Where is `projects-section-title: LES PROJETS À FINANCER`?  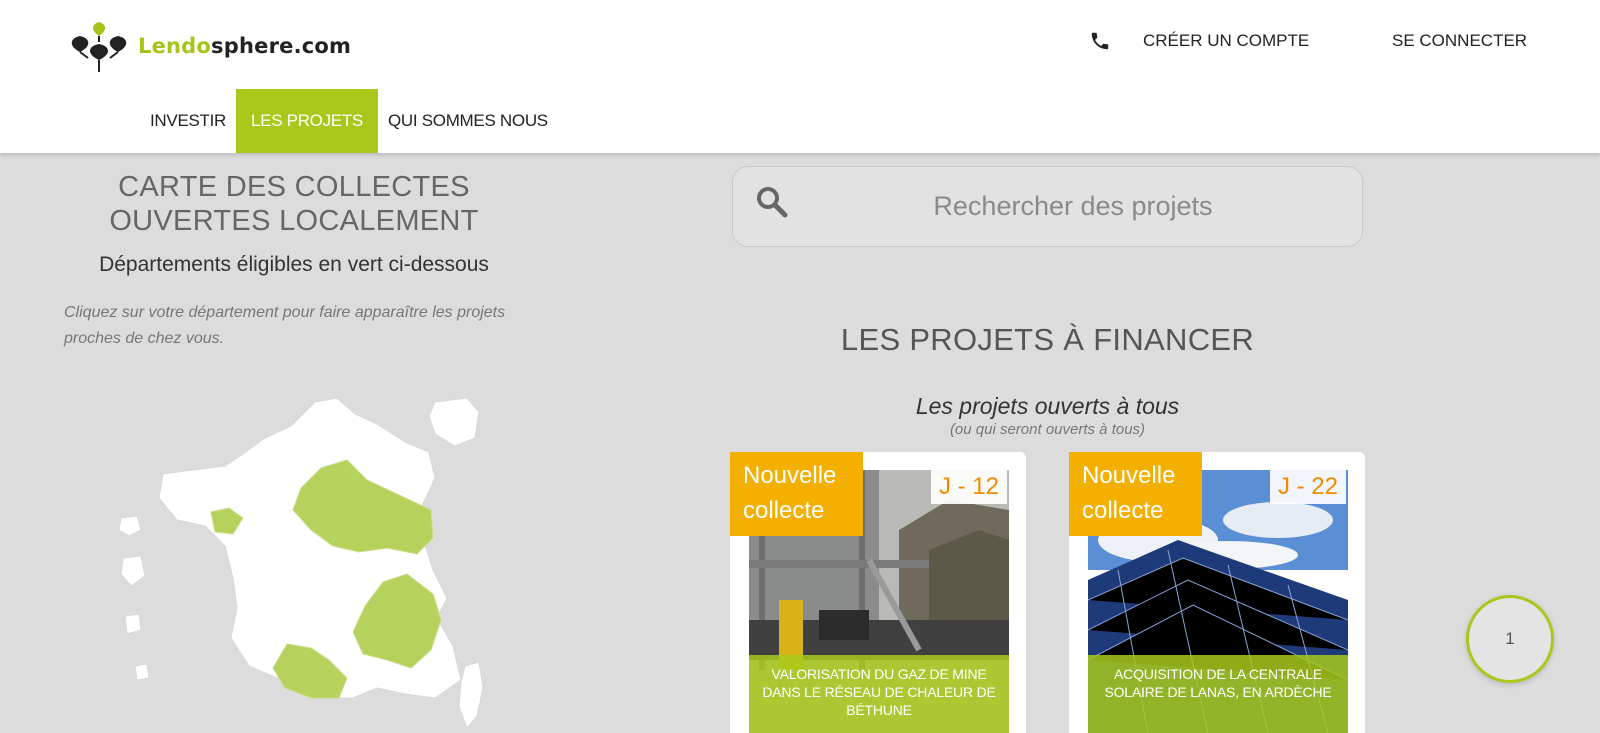 projects-section-title: LES PROJETS À FINANCER is located at coordinates (1047, 339).